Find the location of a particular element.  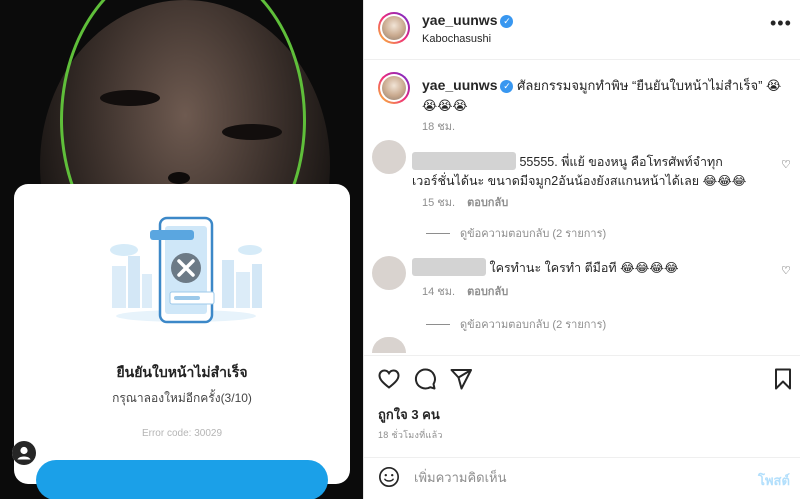

caption-username: yae_uunws is located at coordinates (459, 85).